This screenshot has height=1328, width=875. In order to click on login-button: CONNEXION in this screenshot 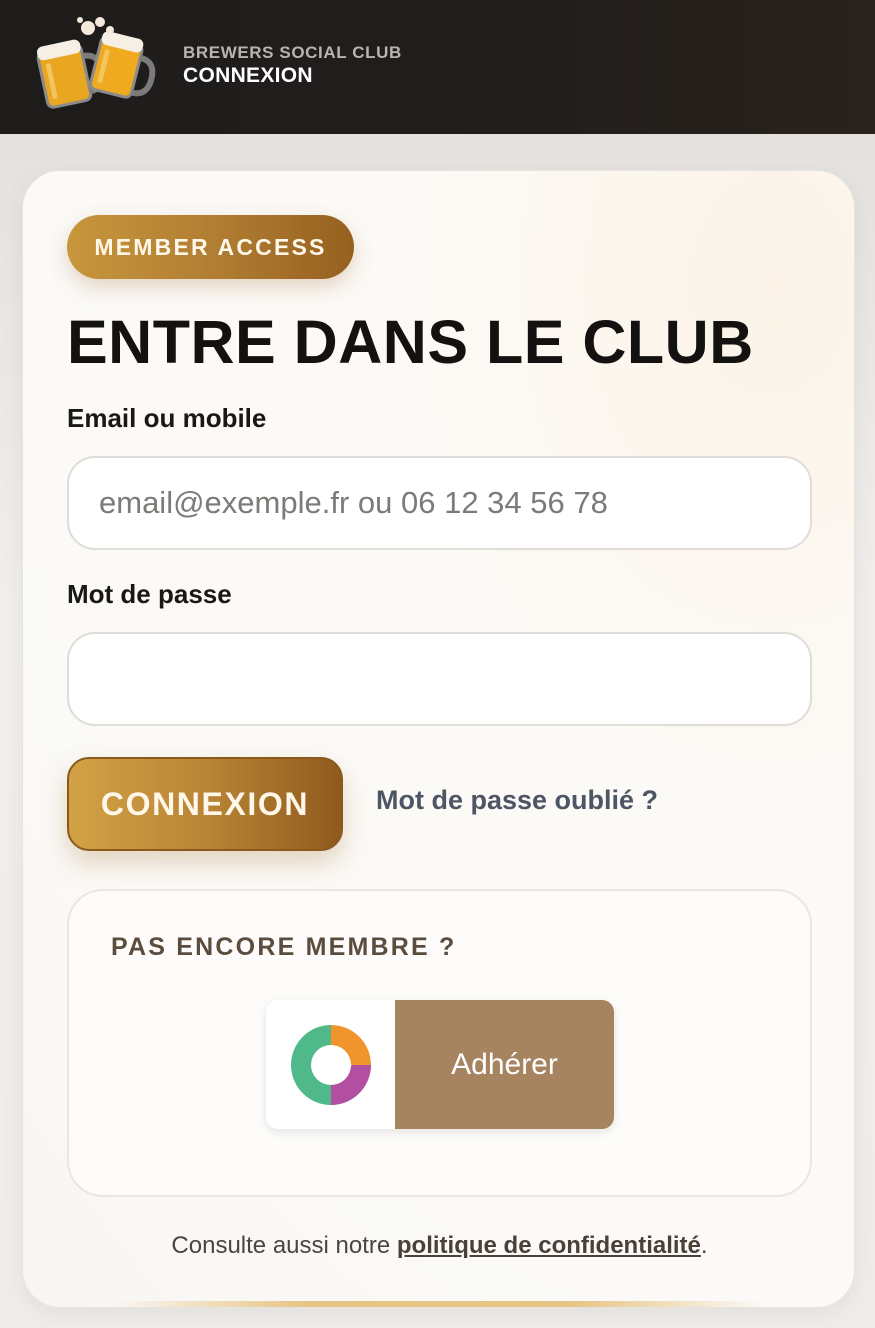, I will do `click(205, 804)`.